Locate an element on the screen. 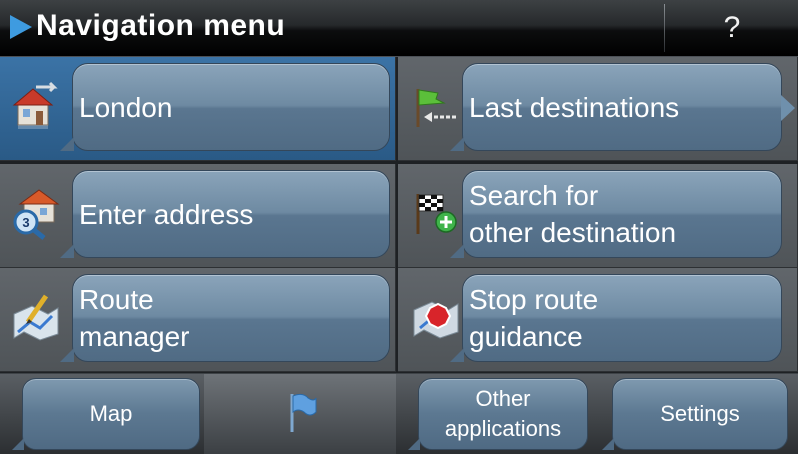 The width and height of the screenshot is (798, 454). route-map-pencil-icon is located at coordinates (36, 317).